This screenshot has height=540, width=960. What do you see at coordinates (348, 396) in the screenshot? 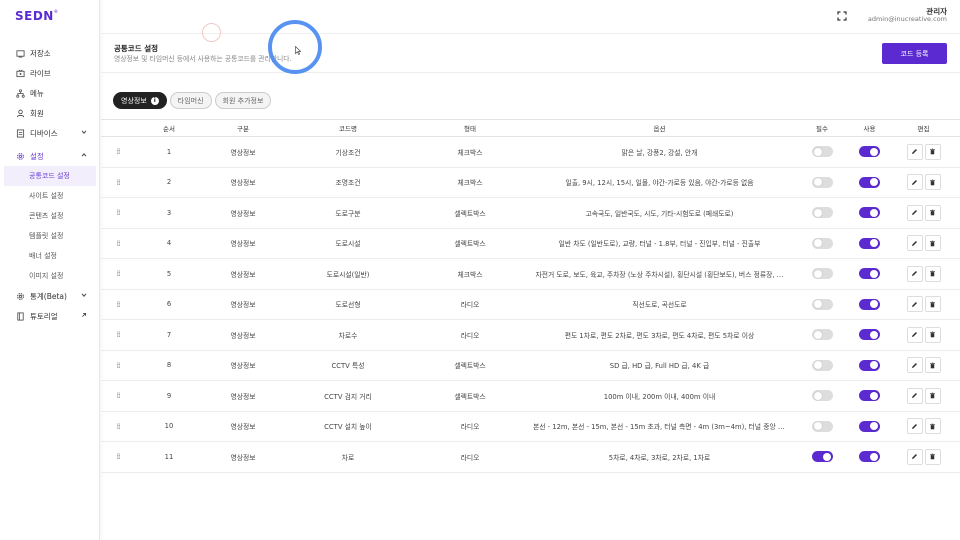
I see `cell-code-name: CCTV 검지 거리` at bounding box center [348, 396].